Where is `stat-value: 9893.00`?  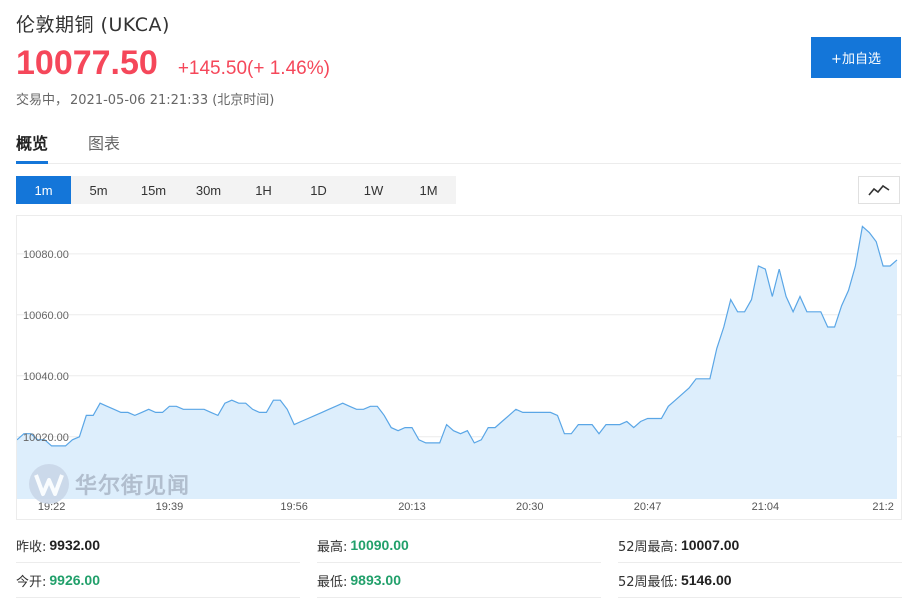 stat-value: 9893.00 is located at coordinates (375, 580).